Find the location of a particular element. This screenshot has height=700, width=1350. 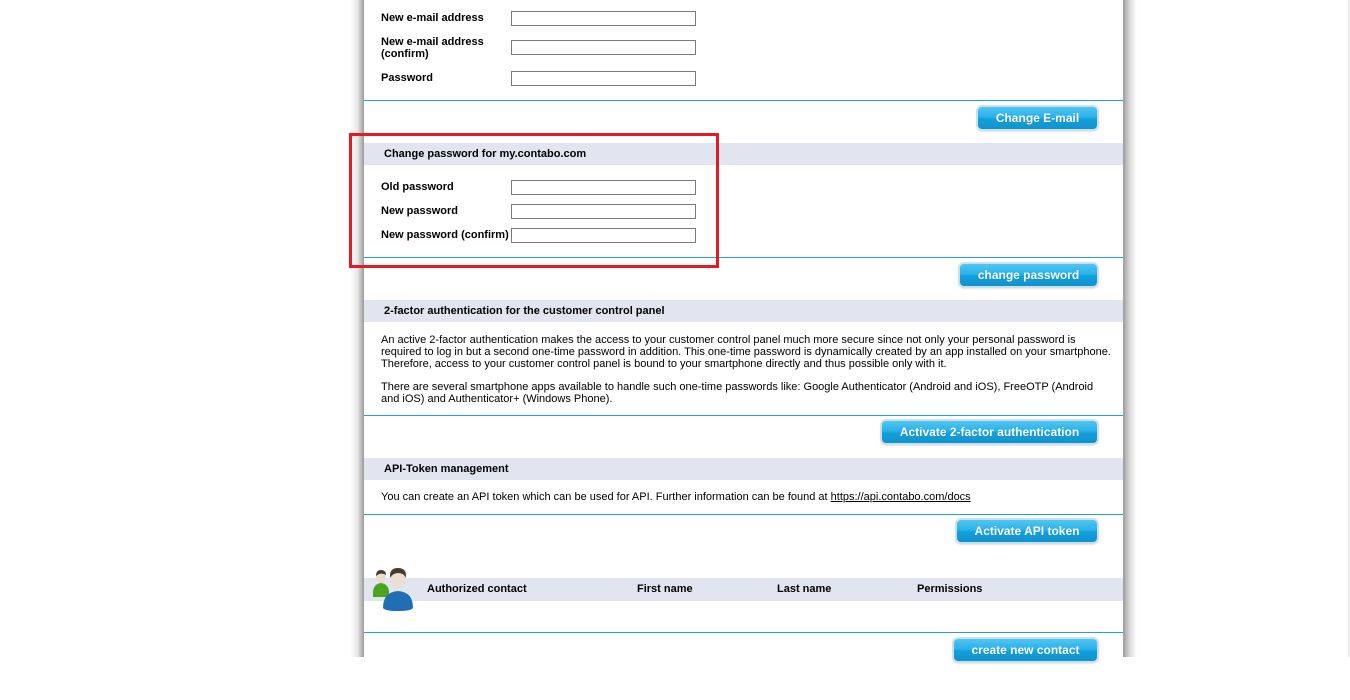

new-email-label: New e-mail address is located at coordinates (432, 18).